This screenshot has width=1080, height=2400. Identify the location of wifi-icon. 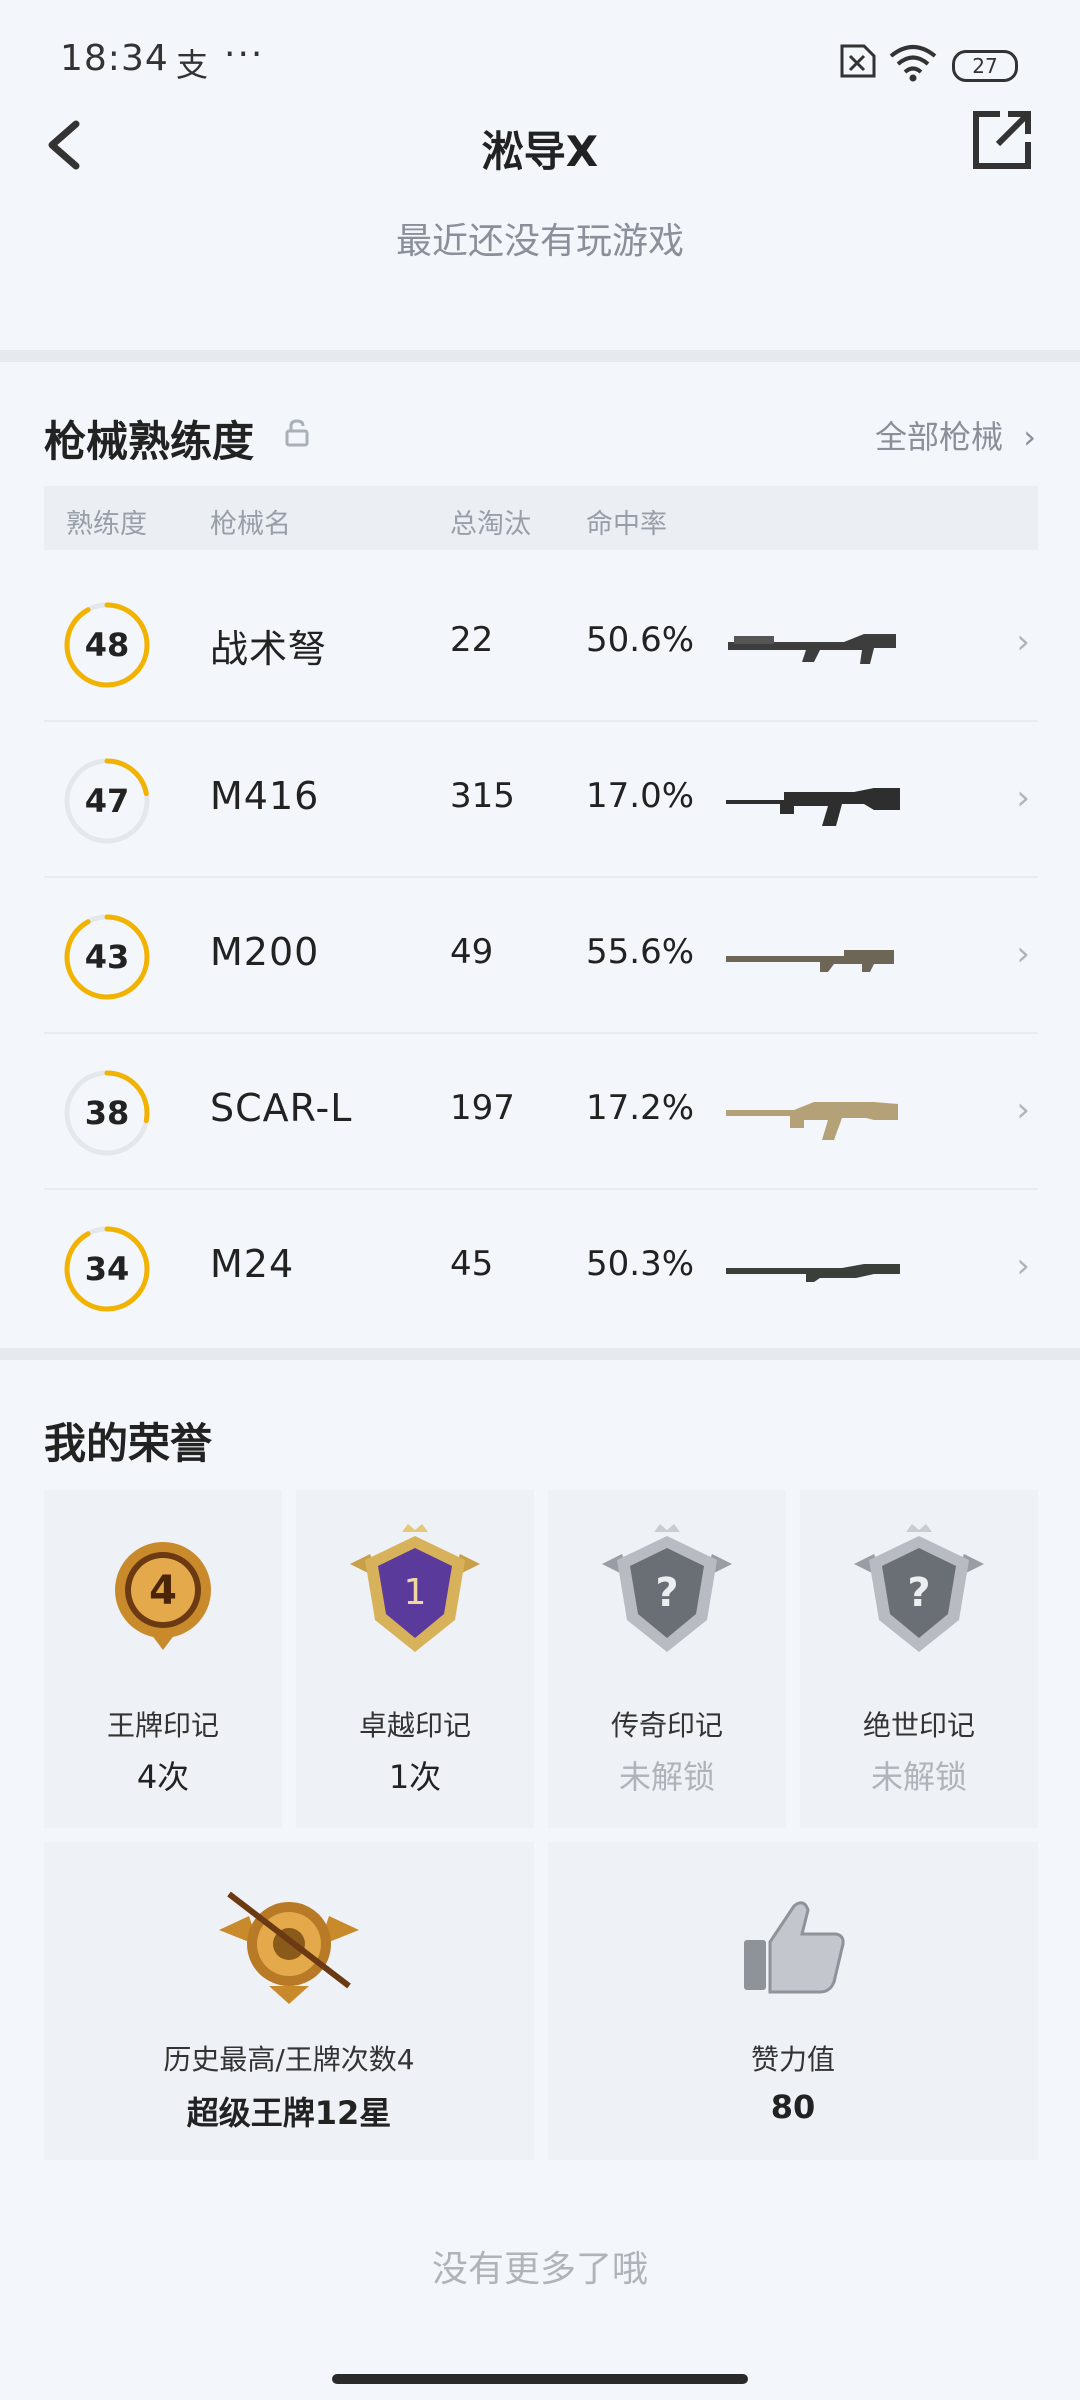
(913, 63).